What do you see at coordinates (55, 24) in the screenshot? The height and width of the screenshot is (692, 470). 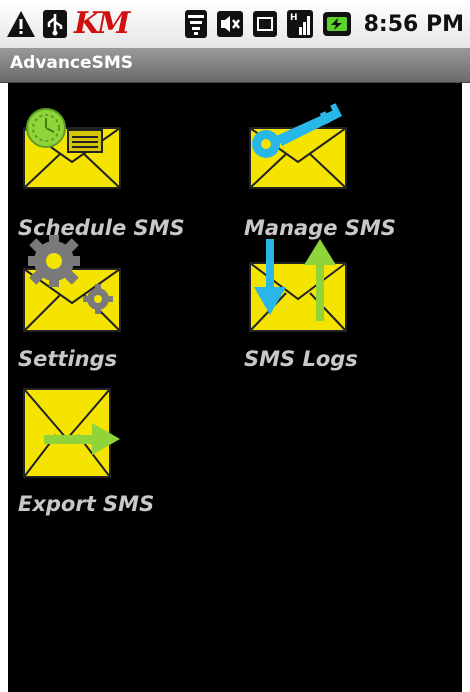 I see `usb-icon` at bounding box center [55, 24].